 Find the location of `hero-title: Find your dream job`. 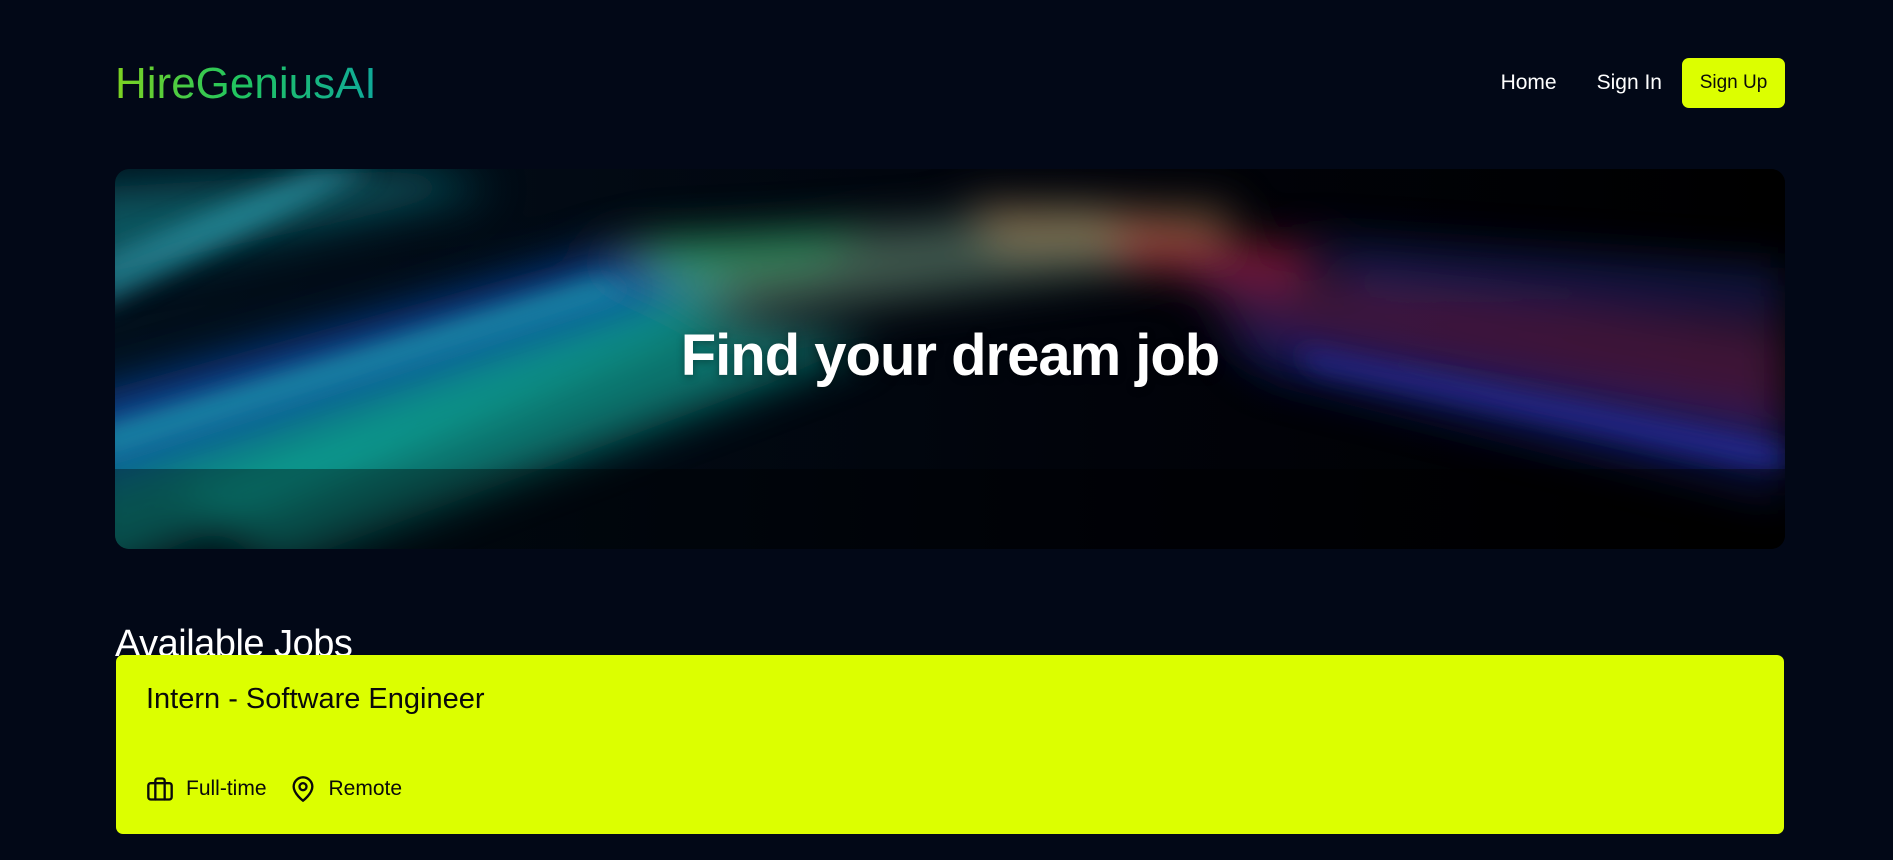

hero-title: Find your dream job is located at coordinates (950, 355).